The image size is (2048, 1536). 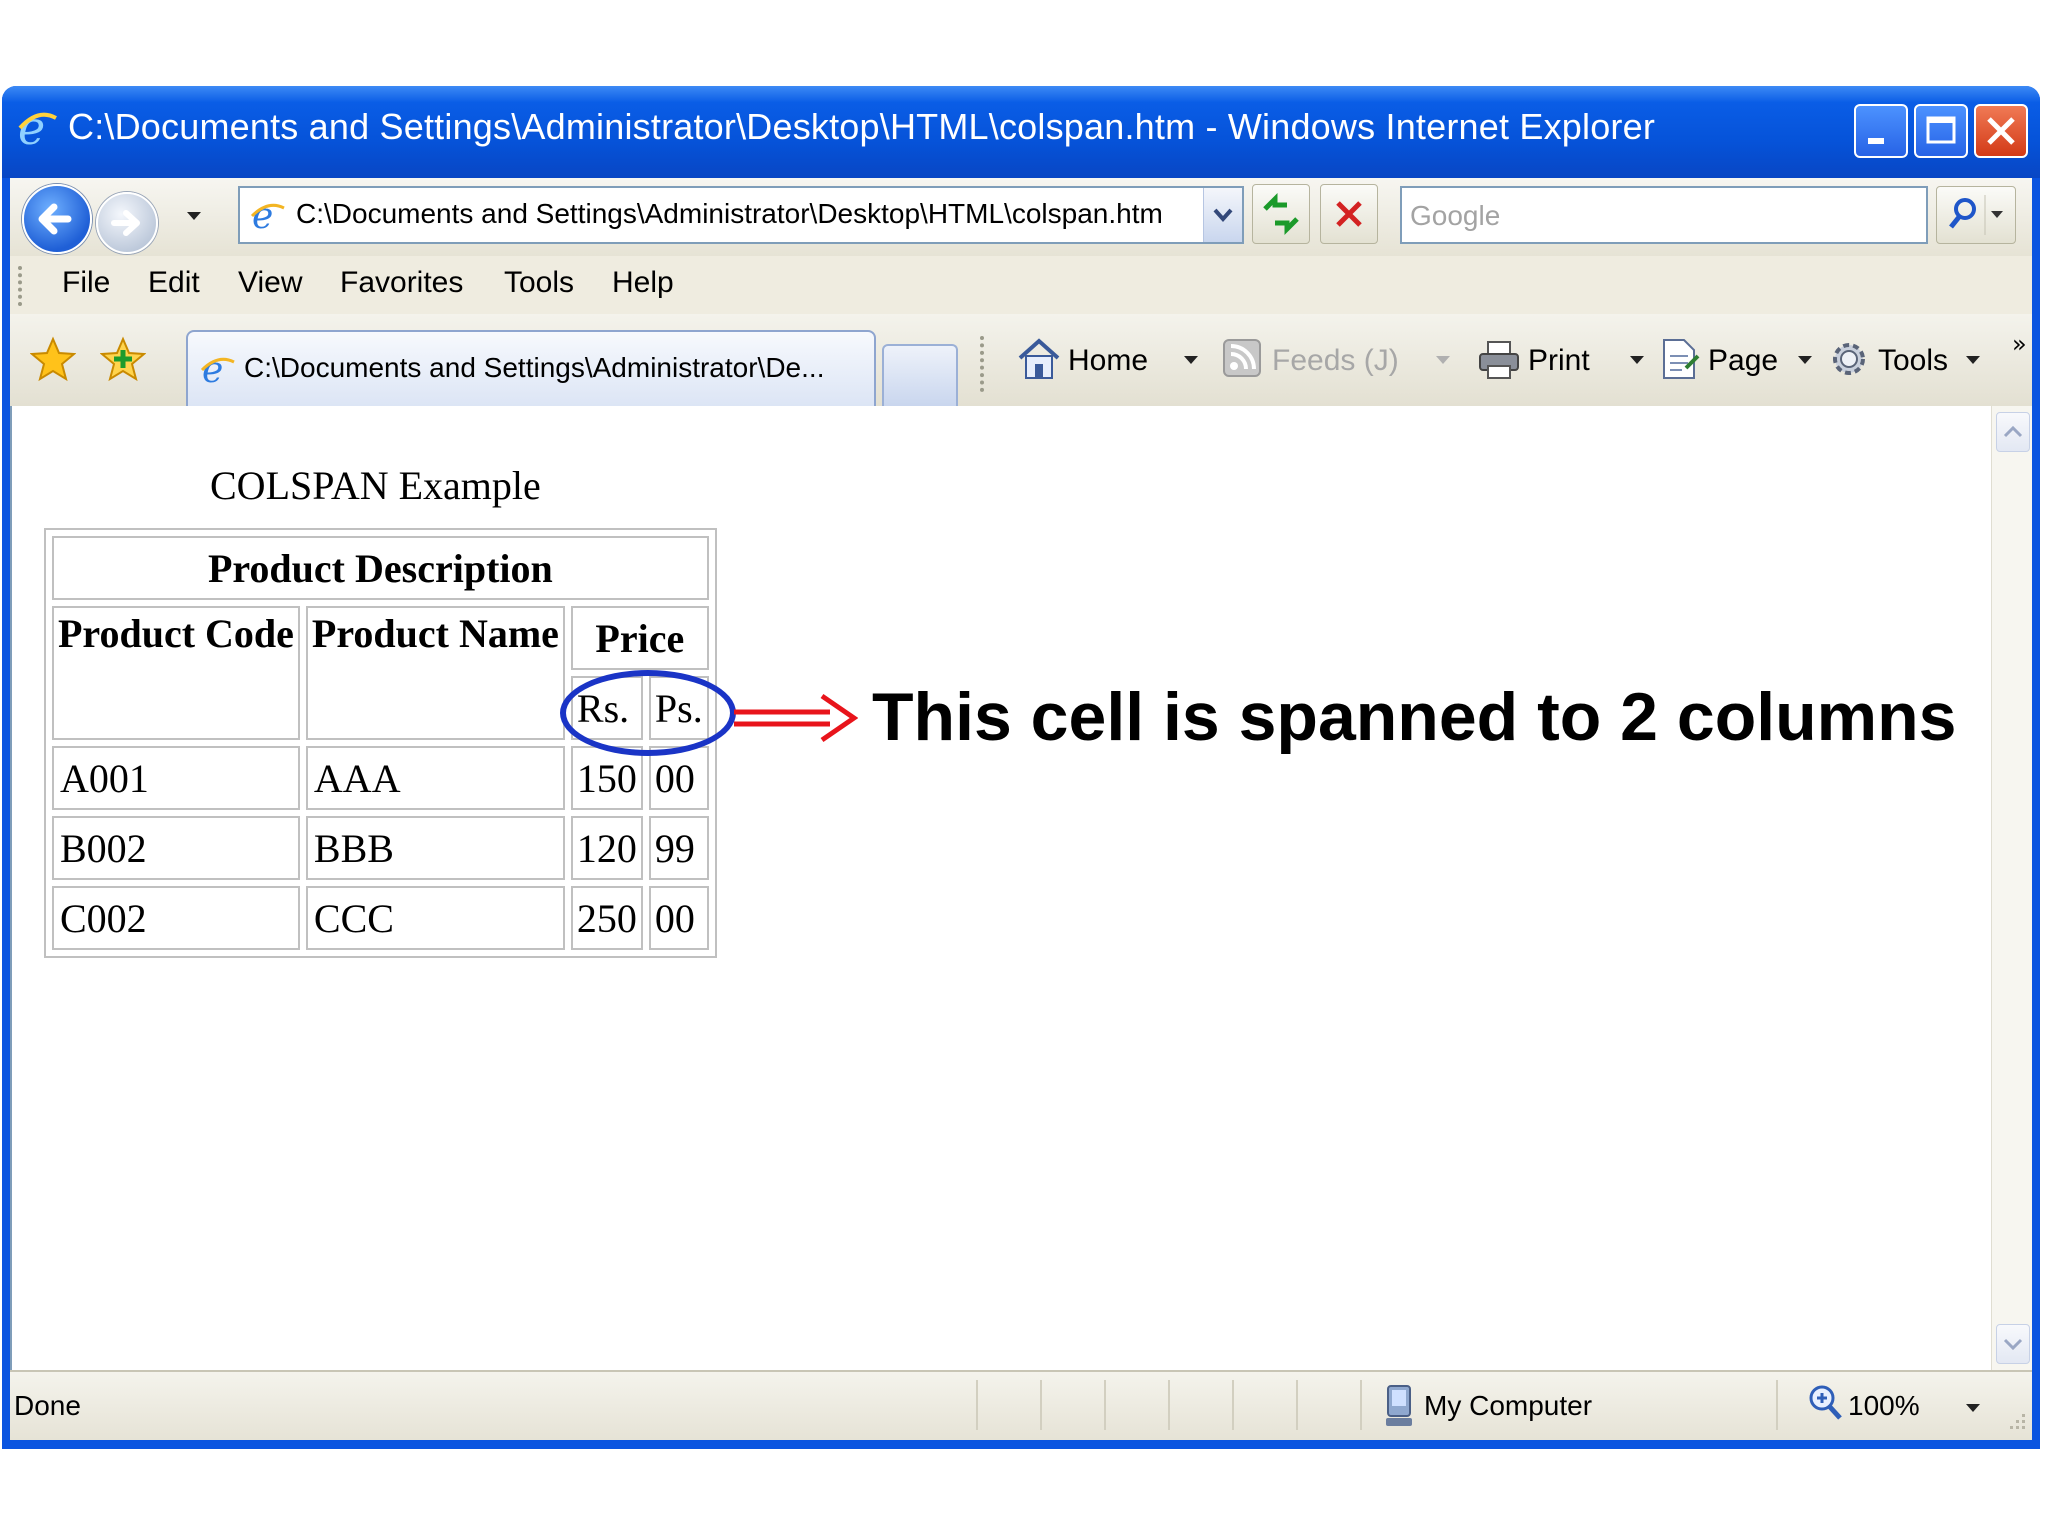 What do you see at coordinates (176, 778) in the screenshot?
I see `table-cell: A001` at bounding box center [176, 778].